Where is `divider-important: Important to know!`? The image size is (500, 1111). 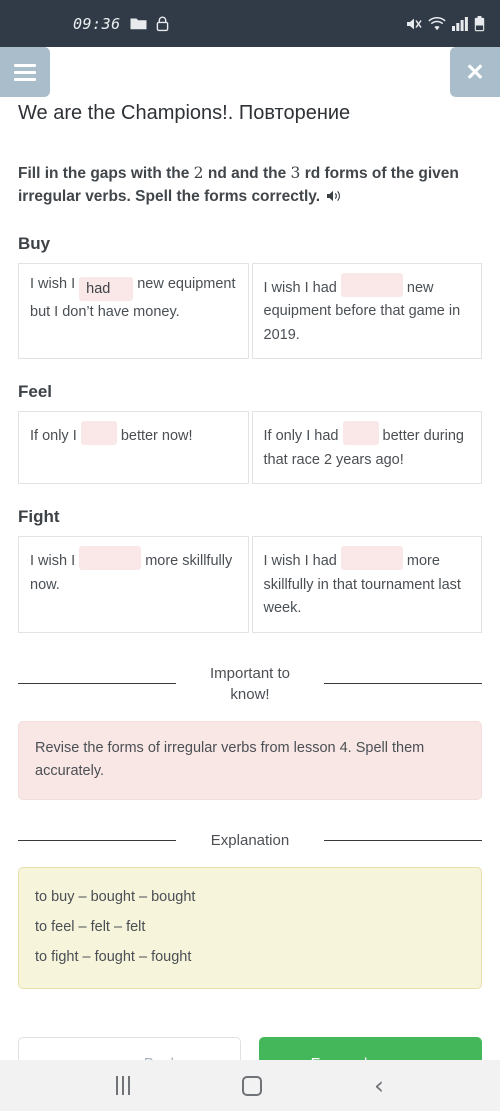 divider-important: Important to know! is located at coordinates (250, 684).